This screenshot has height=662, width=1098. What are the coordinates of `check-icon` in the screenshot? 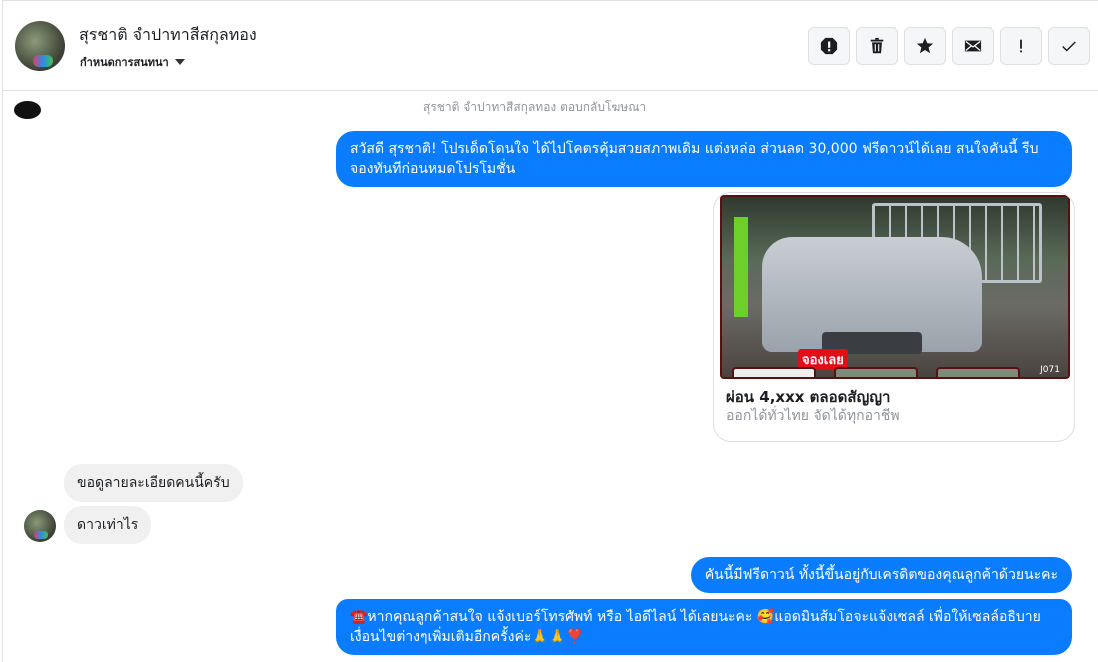 It's located at (1069, 46).